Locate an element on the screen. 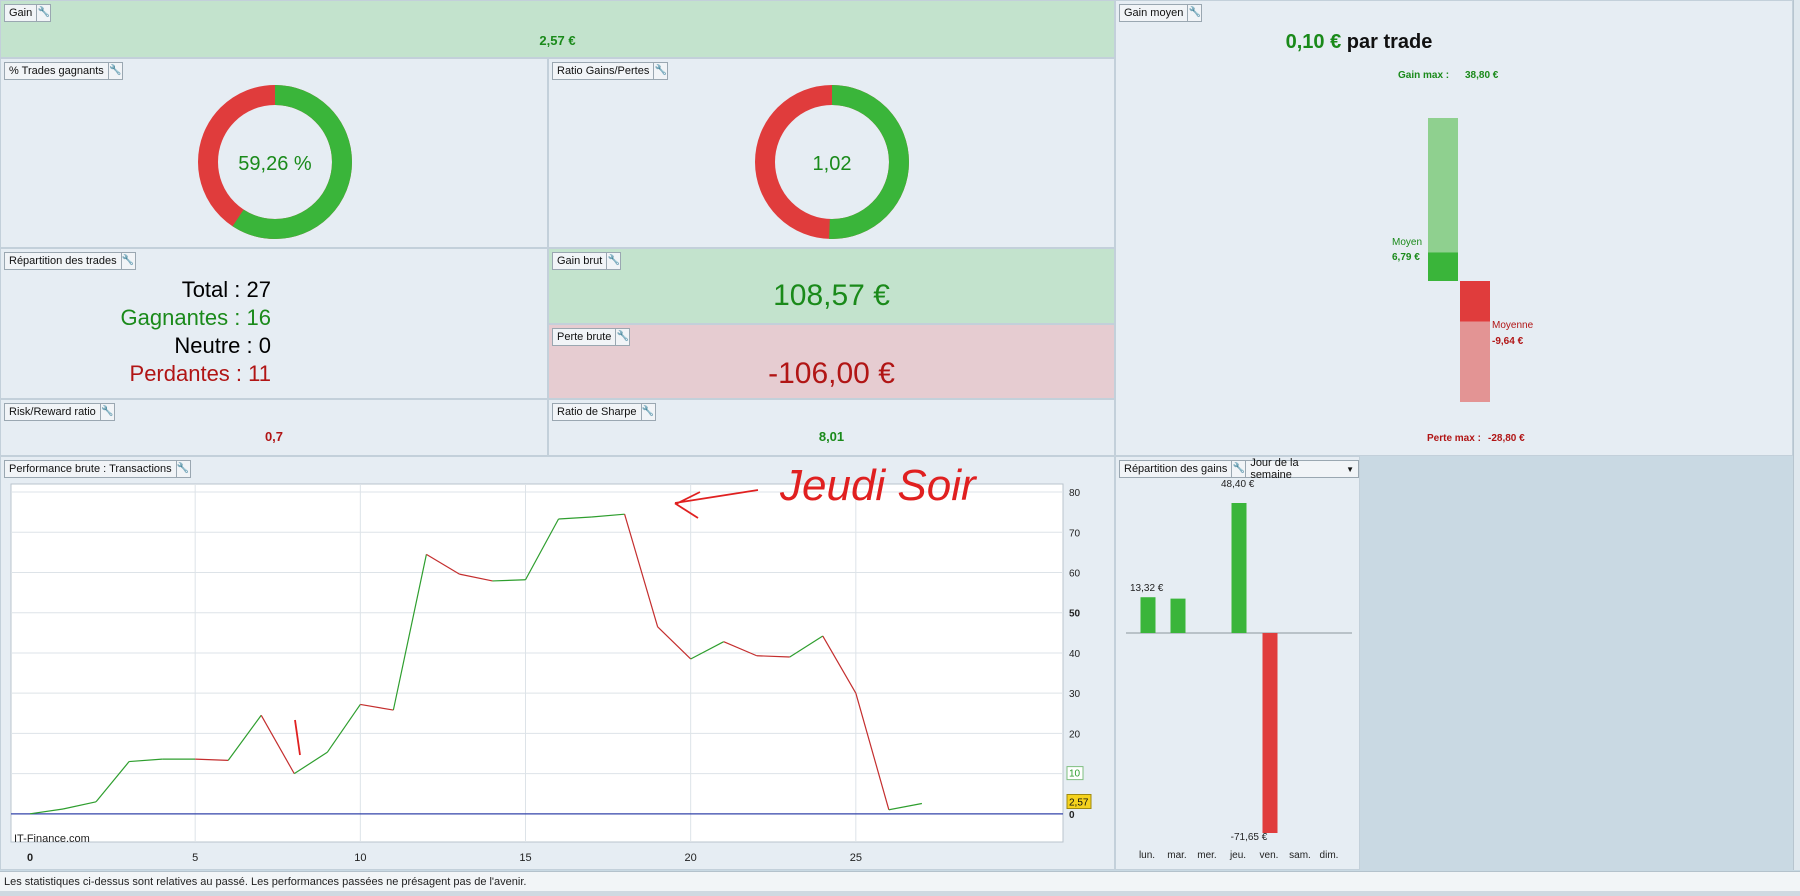 This screenshot has width=1800, height=896. gagnantes-row: Gagnantes : 16 is located at coordinates (195, 317).